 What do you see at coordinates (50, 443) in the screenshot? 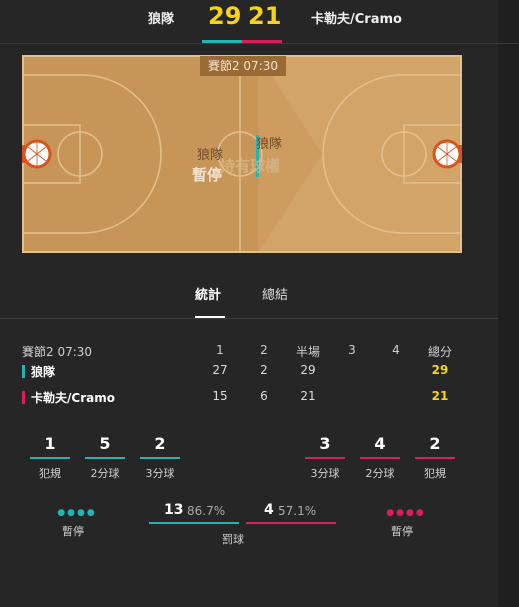
I see `home-stat-value: 1` at bounding box center [50, 443].